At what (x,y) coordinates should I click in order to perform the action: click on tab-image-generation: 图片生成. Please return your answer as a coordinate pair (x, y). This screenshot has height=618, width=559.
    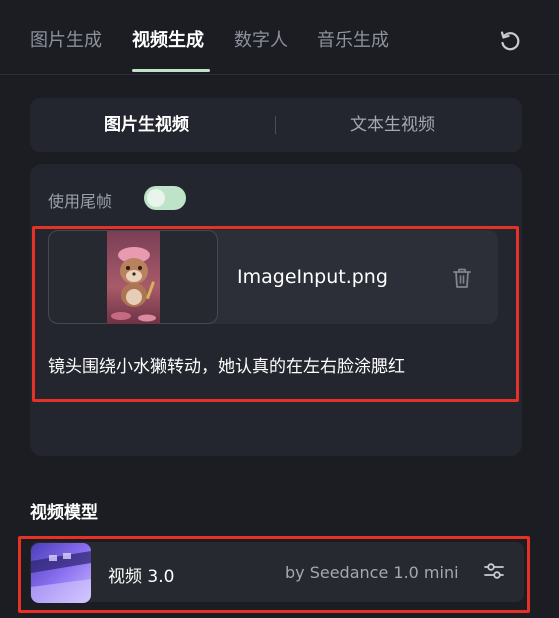
    Looking at the image, I should click on (66, 41).